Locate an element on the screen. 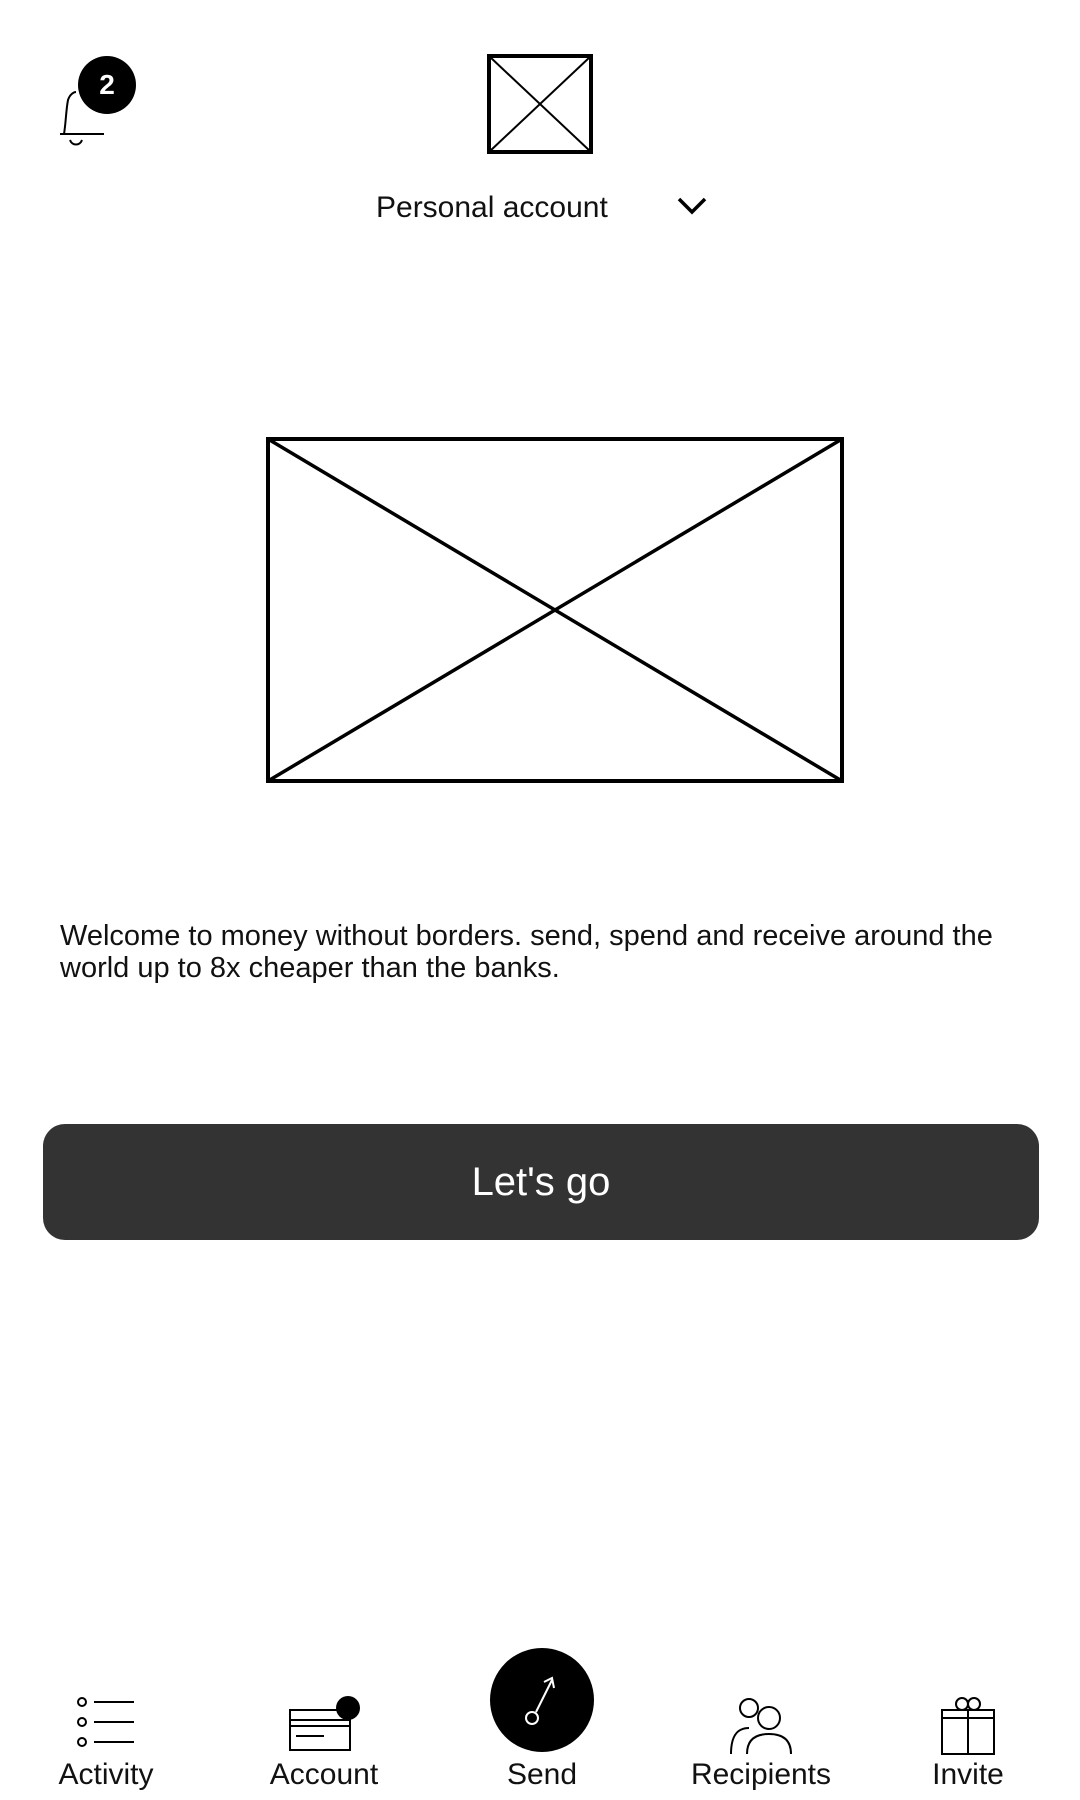 The width and height of the screenshot is (1080, 1800). notification-badge: 2 is located at coordinates (107, 85).